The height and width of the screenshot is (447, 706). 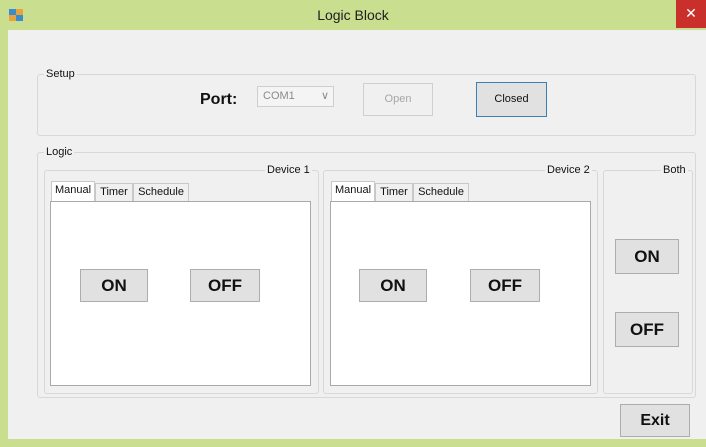 I want to click on device2-tabs: Manual Timer Schedule, so click(x=461, y=191).